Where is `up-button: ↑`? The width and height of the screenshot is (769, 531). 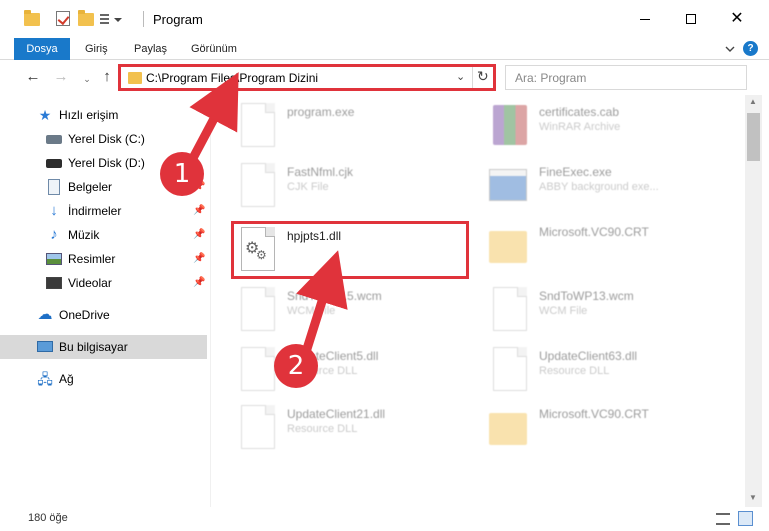
up-button: ↑ is located at coordinates (107, 77).